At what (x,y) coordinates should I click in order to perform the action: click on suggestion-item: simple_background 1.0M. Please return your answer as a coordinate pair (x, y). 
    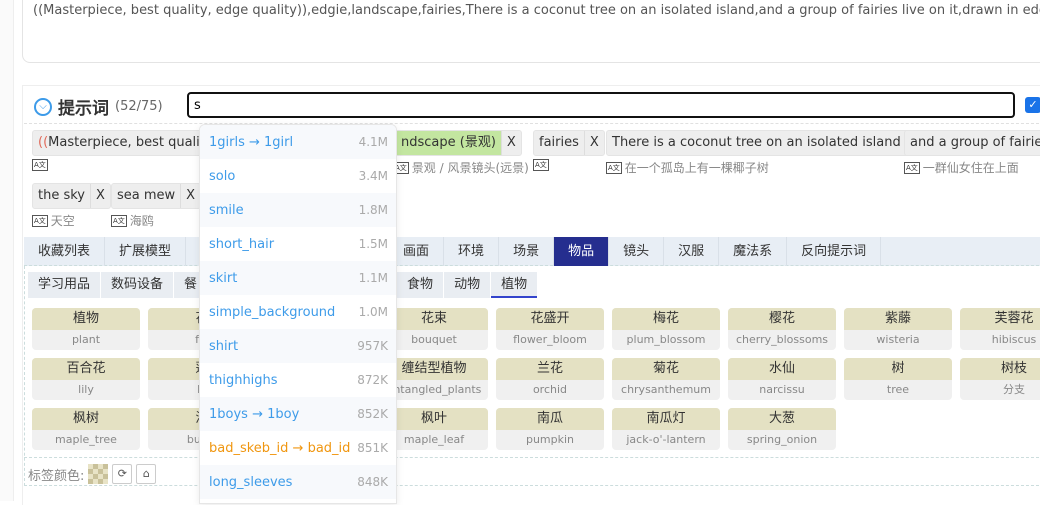
    Looking at the image, I should click on (298, 312).